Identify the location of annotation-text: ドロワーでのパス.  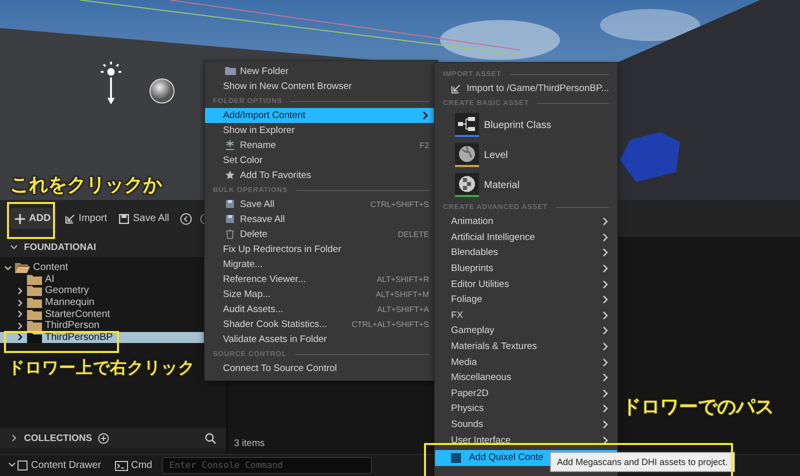
(698, 407).